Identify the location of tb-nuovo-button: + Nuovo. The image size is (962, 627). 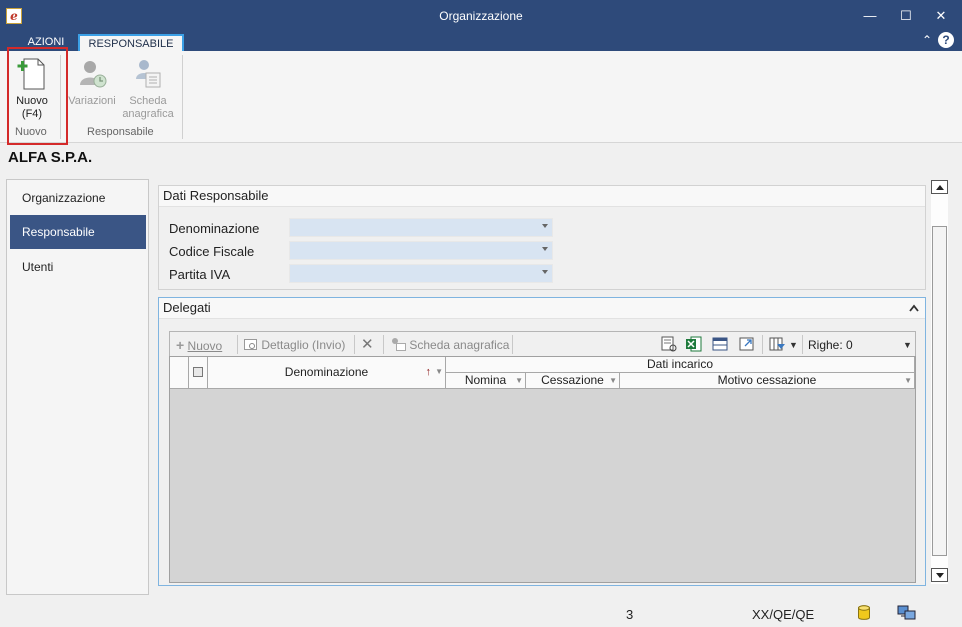
(199, 345).